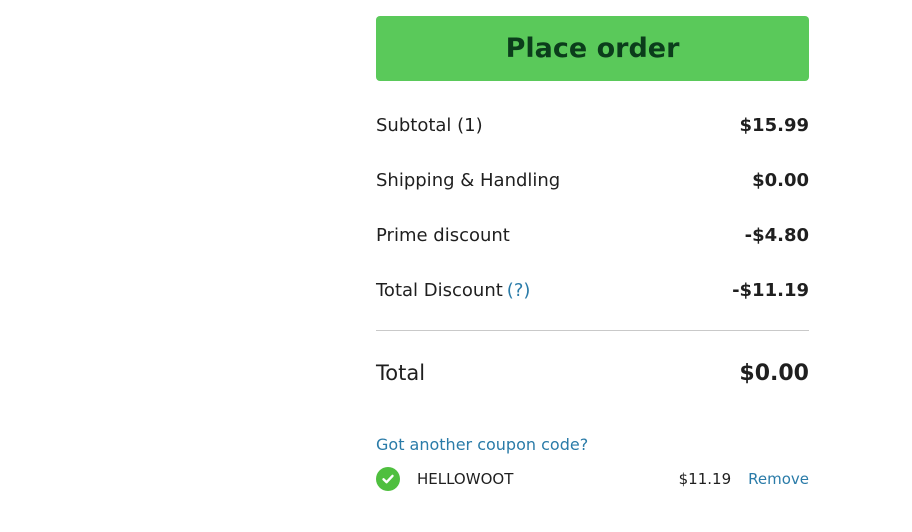 Image resolution: width=912 pixels, height=532 pixels. Describe the element at coordinates (468, 180) in the screenshot. I see `shipping-label: Shipping & Handling` at that location.